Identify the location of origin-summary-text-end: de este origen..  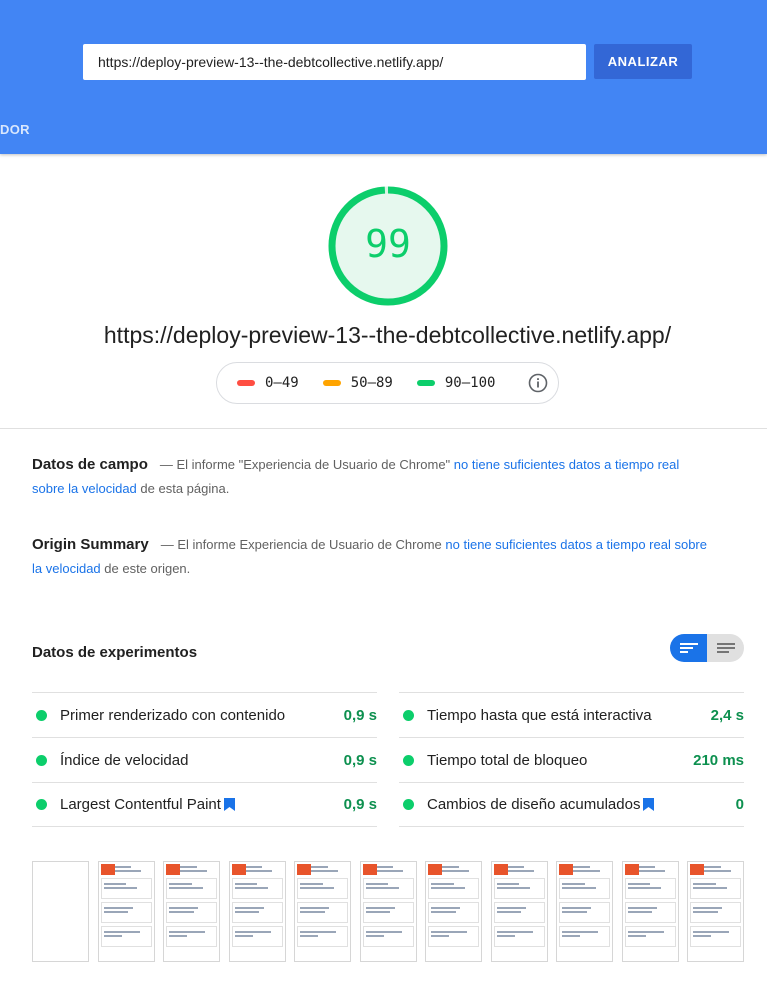
(145, 568).